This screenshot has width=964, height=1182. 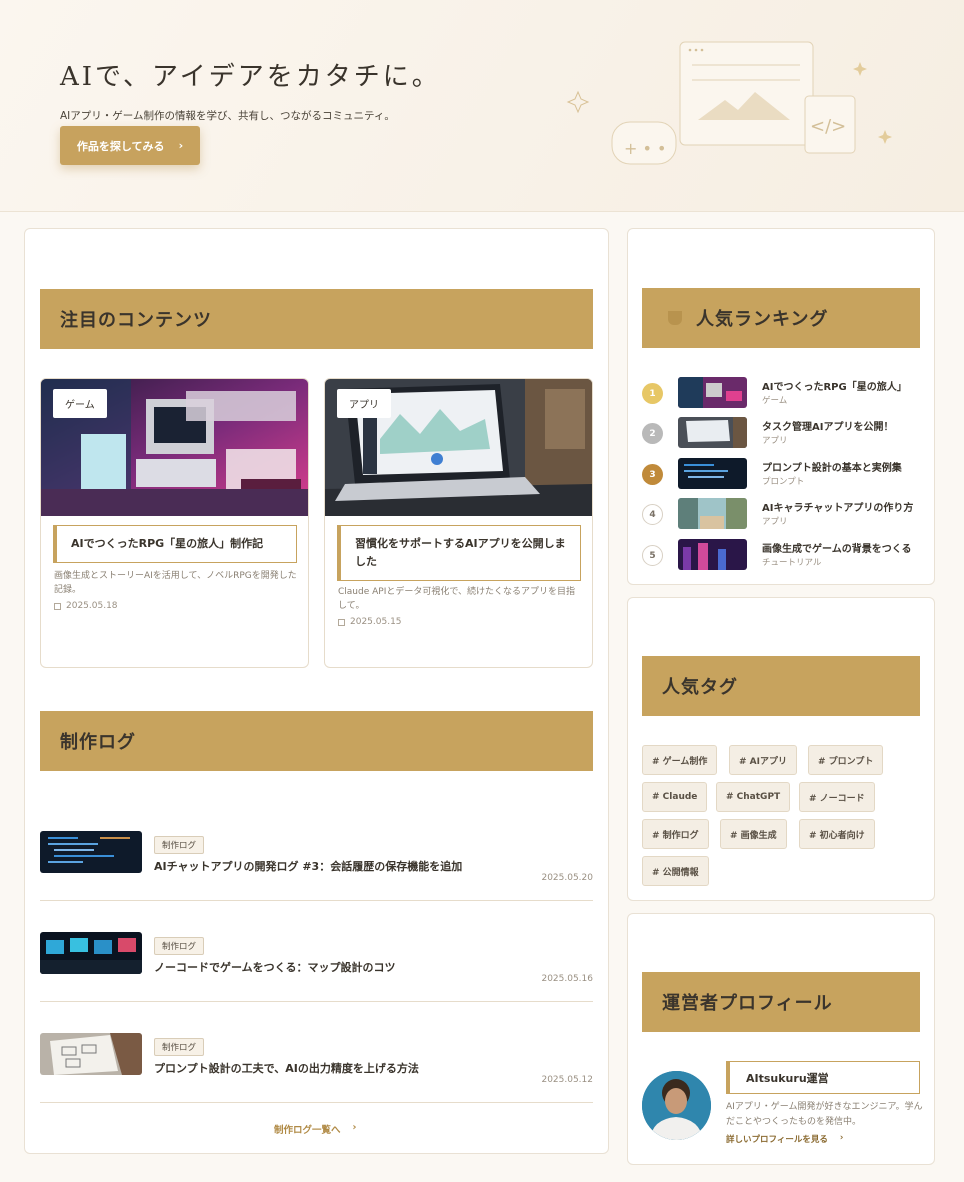 What do you see at coordinates (712, 513) in the screenshot?
I see `anime-street-thumbnail` at bounding box center [712, 513].